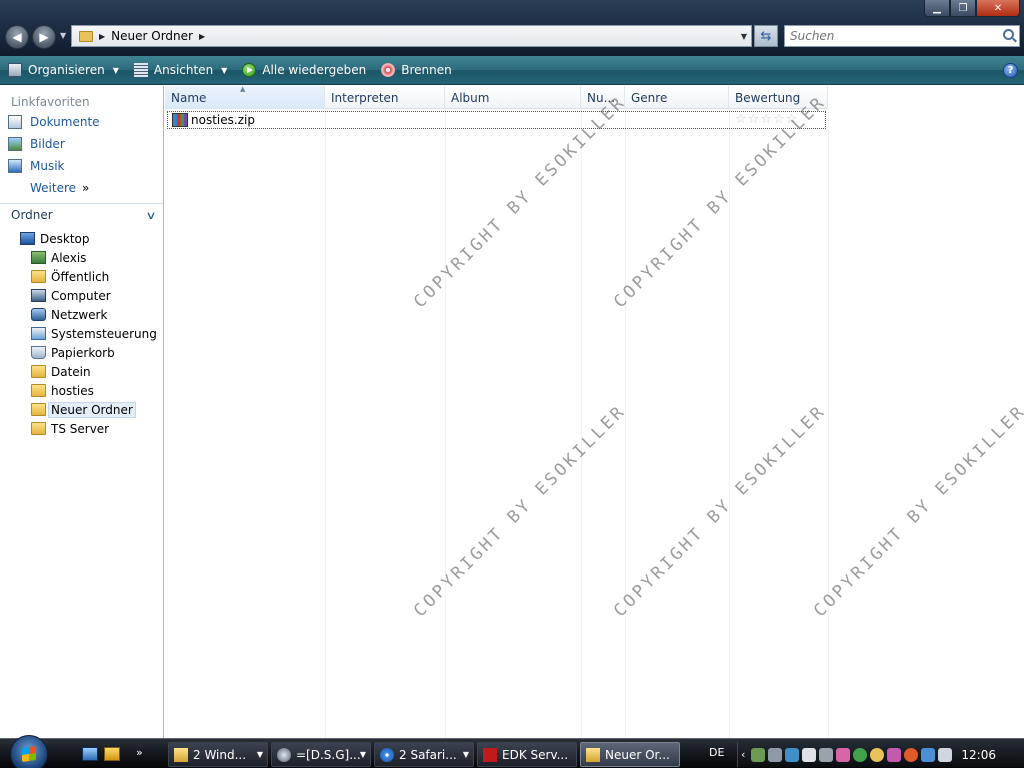 This screenshot has height=768, width=1024. I want to click on start-button, so click(29, 751).